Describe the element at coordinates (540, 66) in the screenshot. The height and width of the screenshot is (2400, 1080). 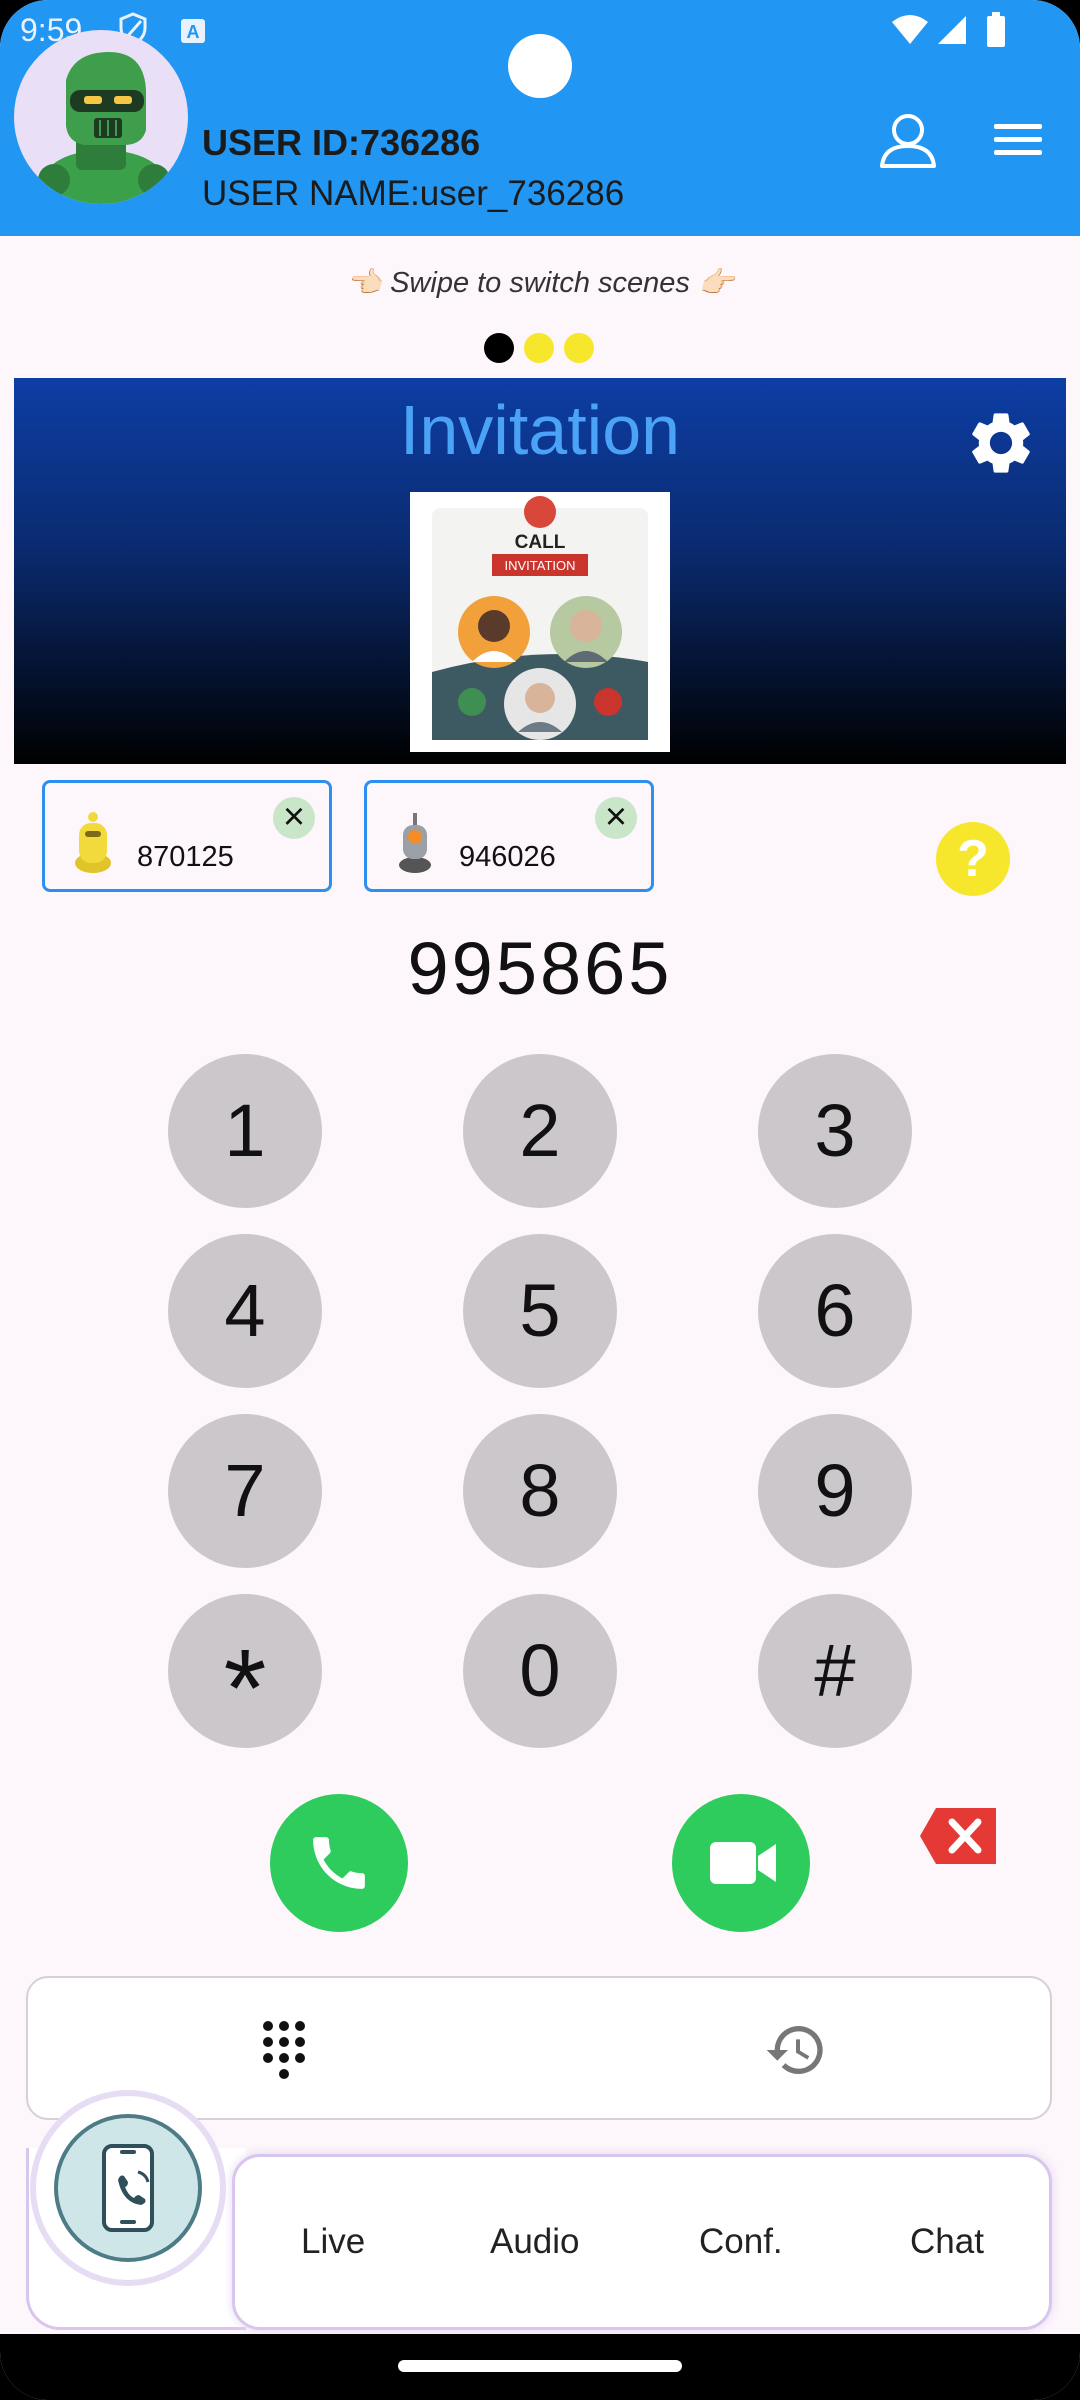
I see `camera-cutout` at that location.